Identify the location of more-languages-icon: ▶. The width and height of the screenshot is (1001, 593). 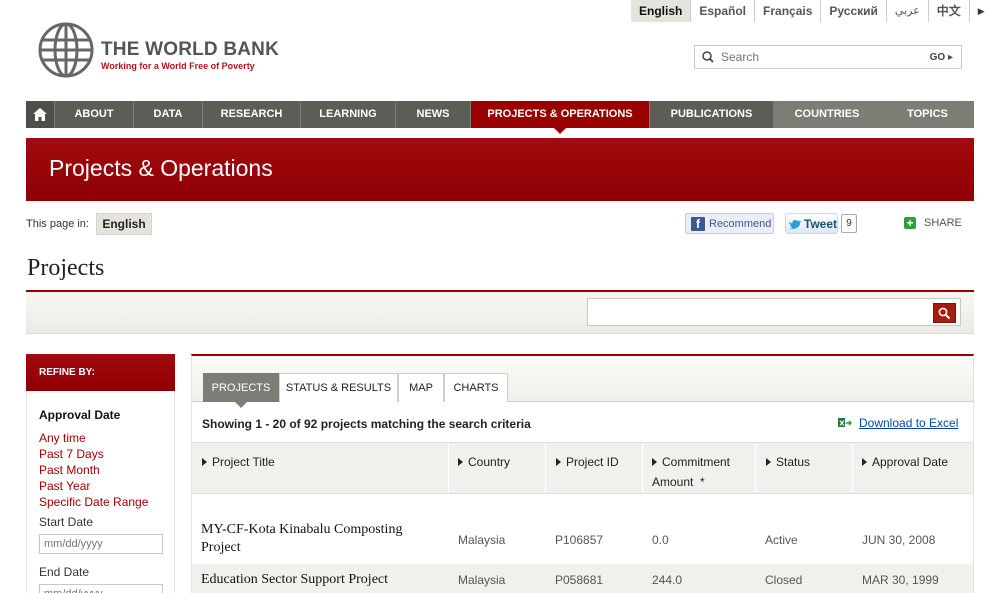
(977, 11).